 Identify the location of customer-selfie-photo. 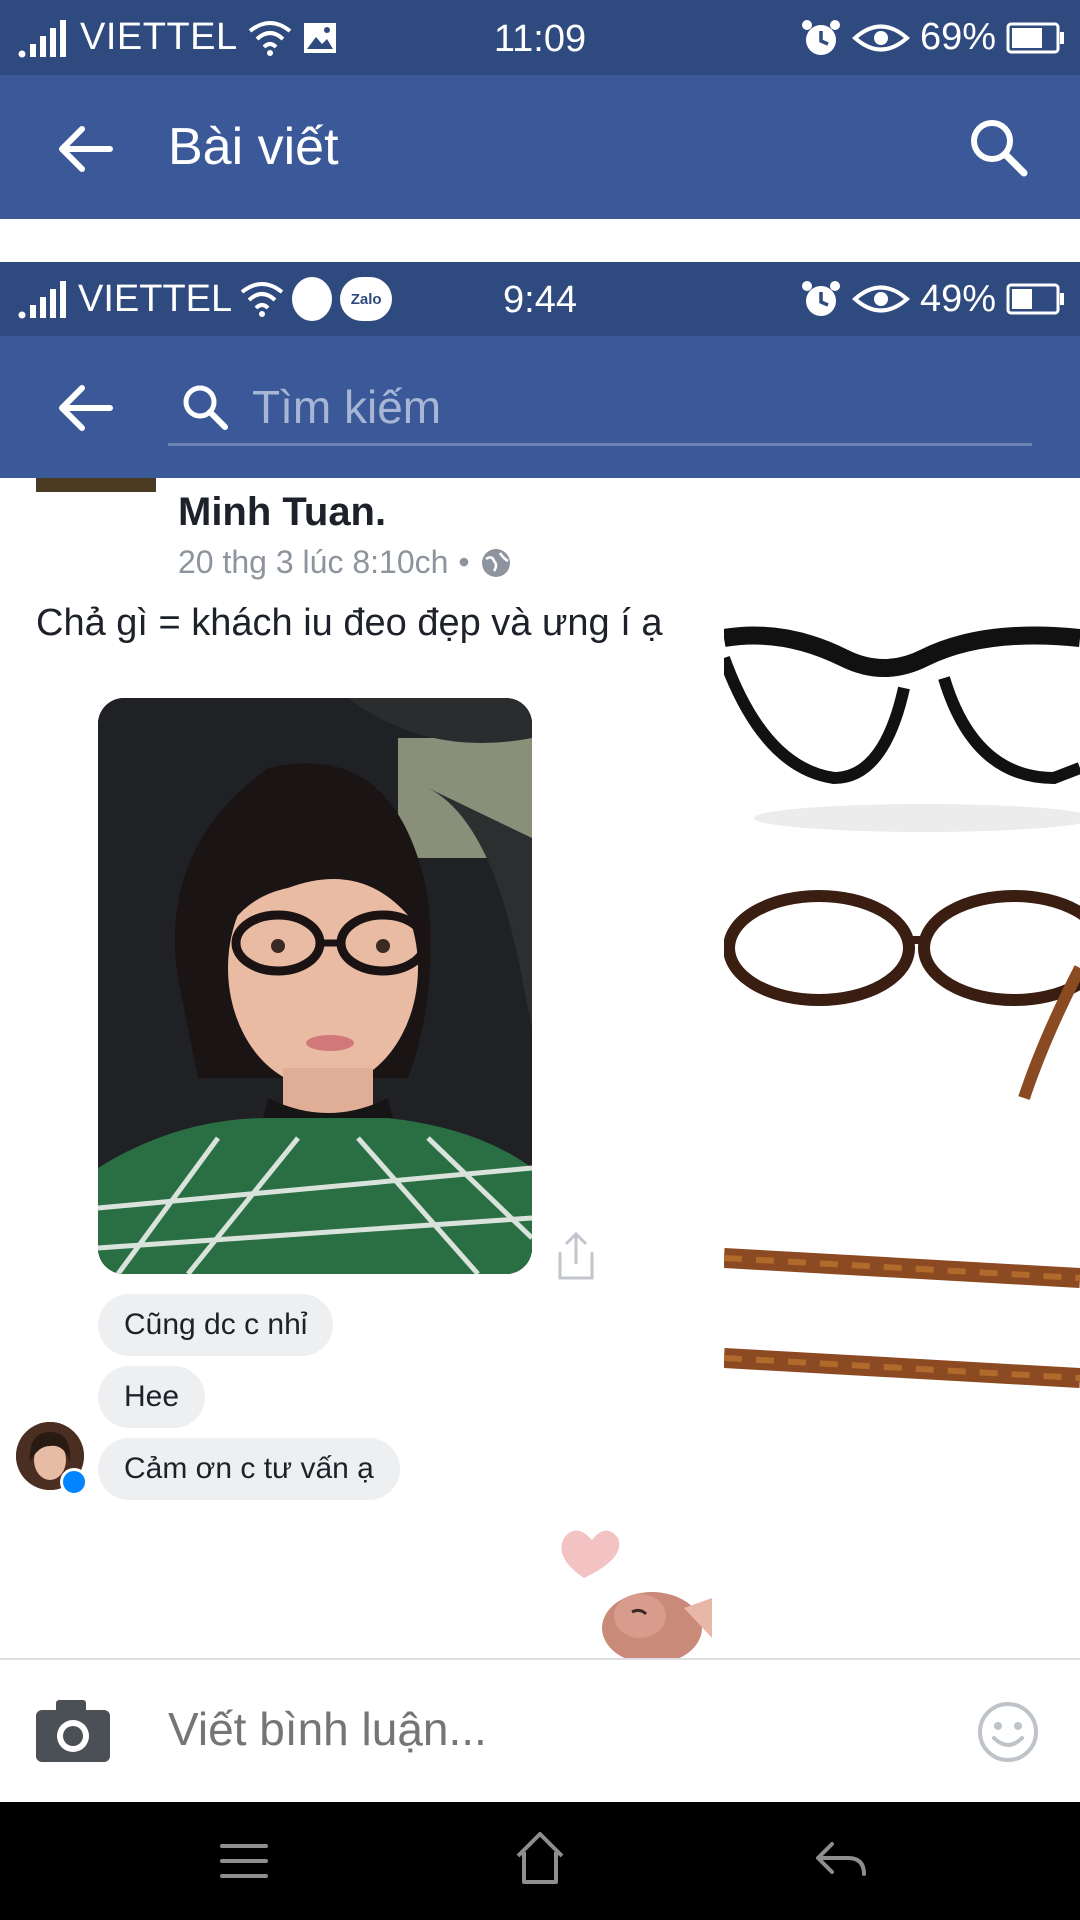
(315, 986).